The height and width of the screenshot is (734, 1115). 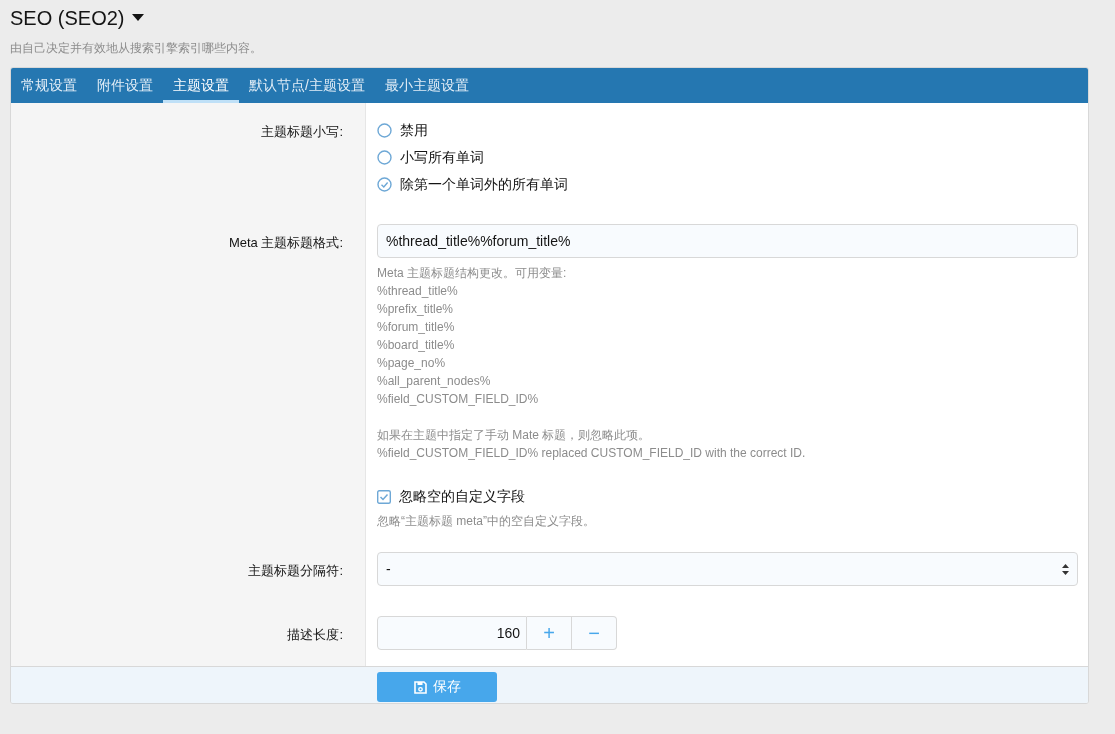 What do you see at coordinates (727, 569) in the screenshot?
I see `select-field: -` at bounding box center [727, 569].